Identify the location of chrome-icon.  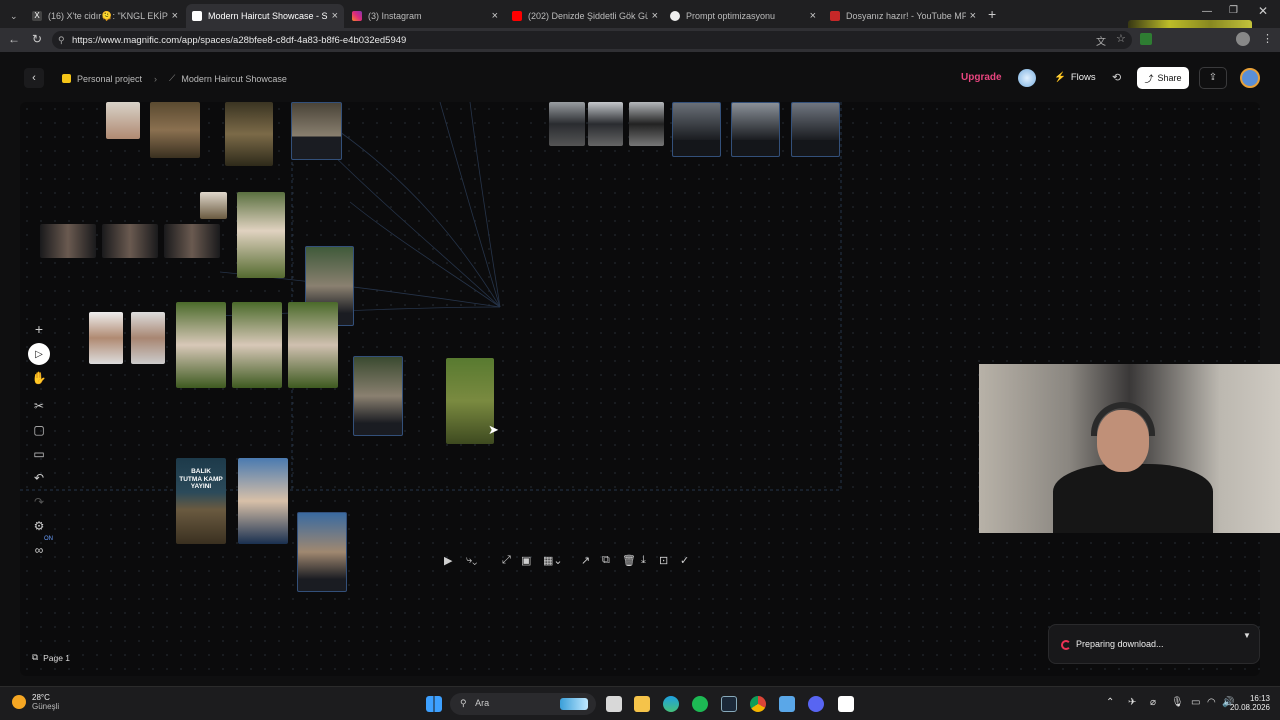
(758, 704).